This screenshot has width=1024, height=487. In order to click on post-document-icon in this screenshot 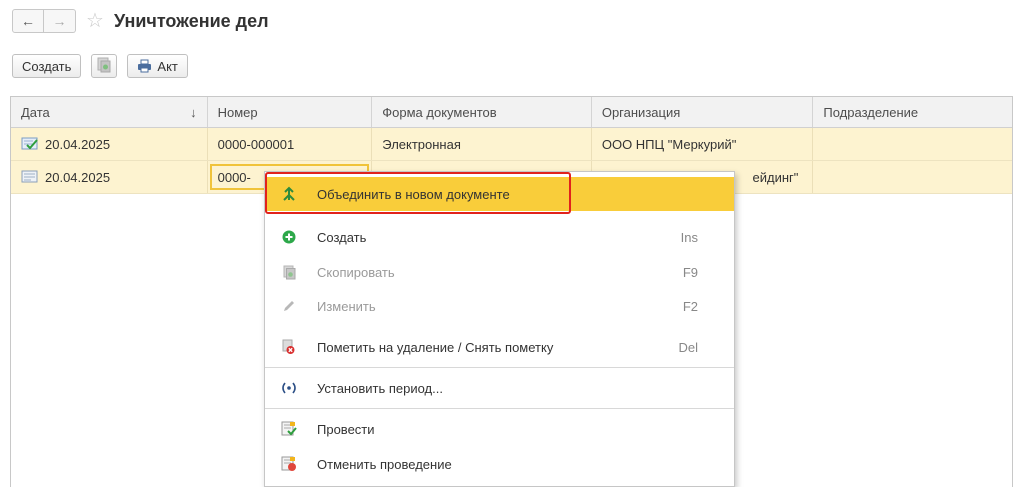, I will do `click(289, 429)`.